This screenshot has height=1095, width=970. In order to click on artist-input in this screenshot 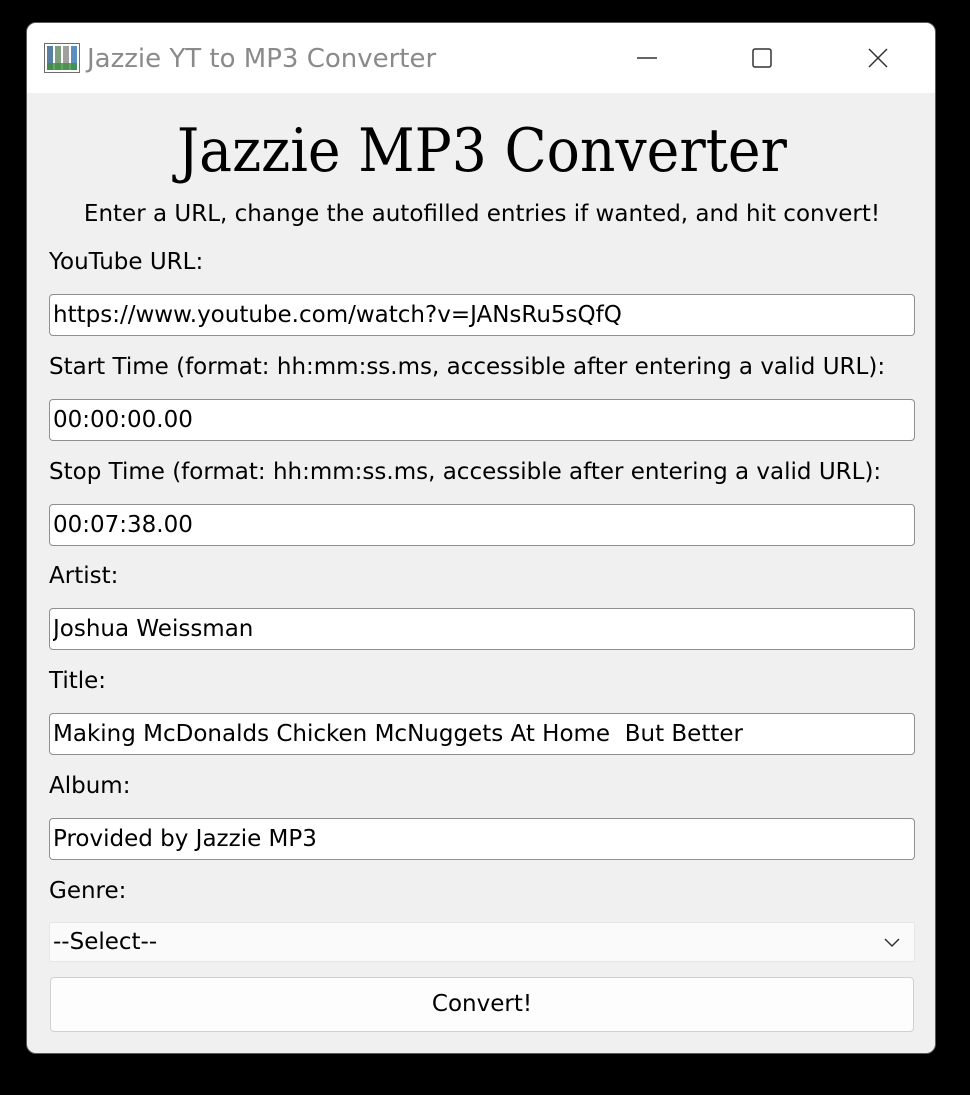, I will do `click(482, 629)`.